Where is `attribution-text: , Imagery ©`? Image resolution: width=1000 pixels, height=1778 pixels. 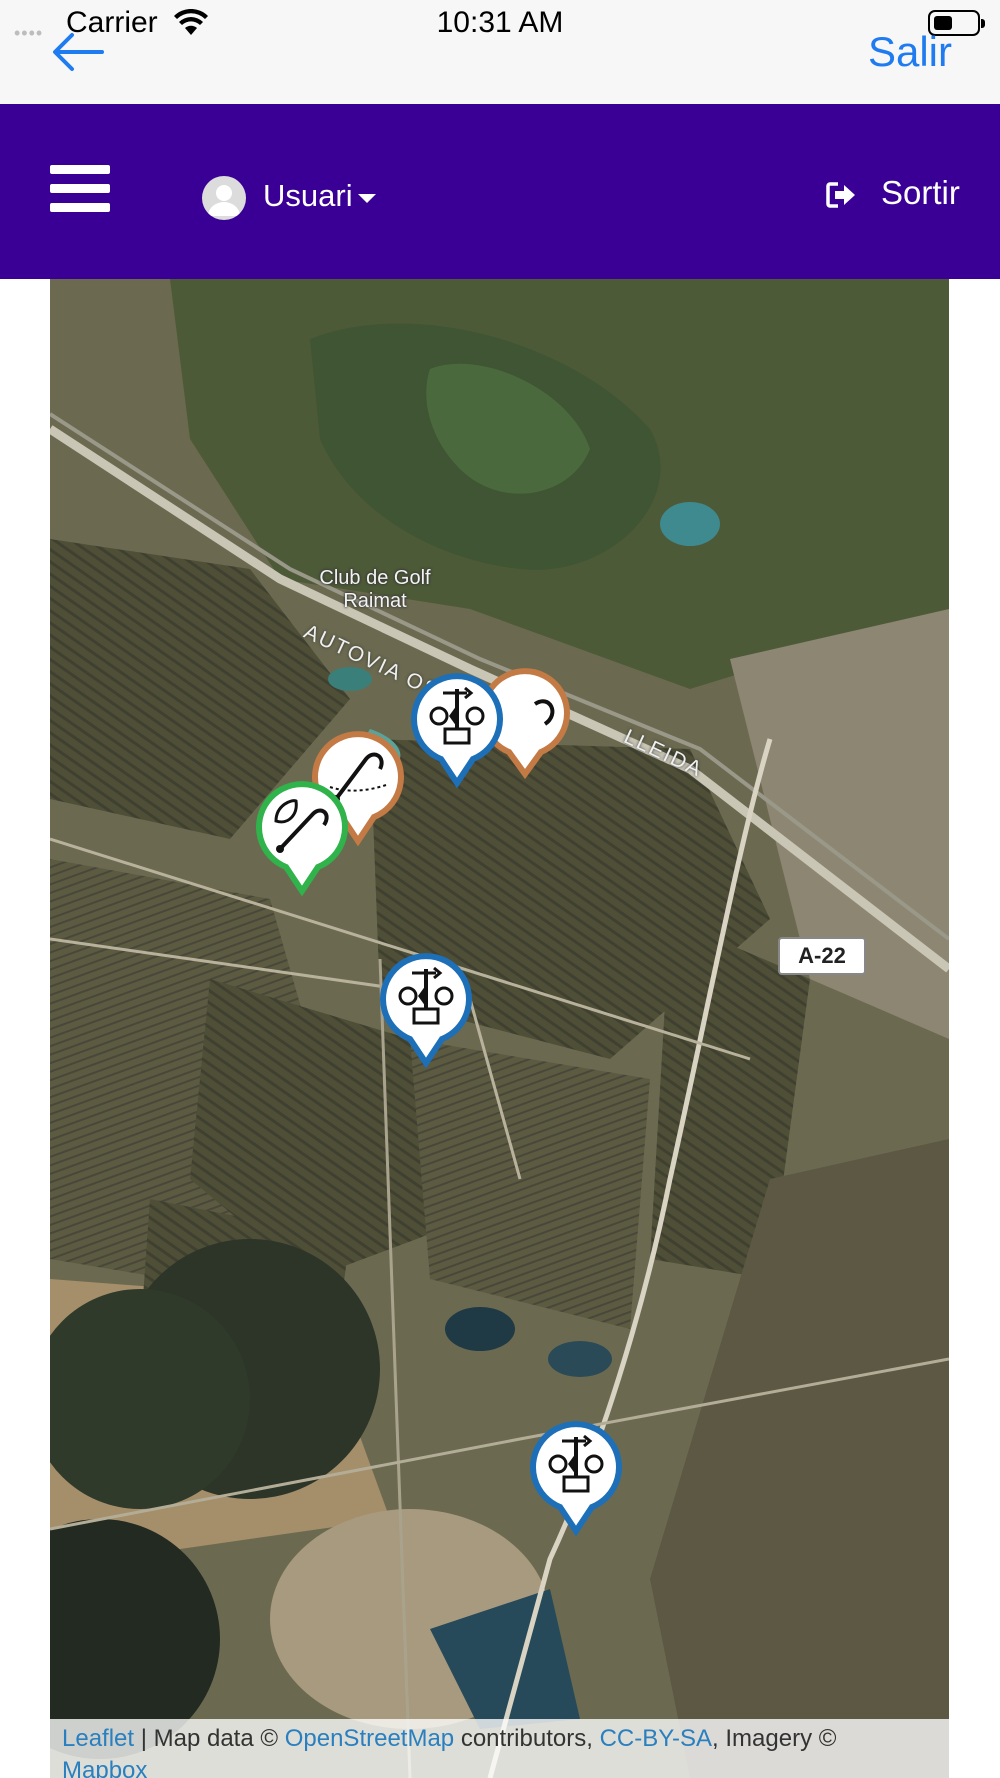
attribution-text: , Imagery © is located at coordinates (774, 1738).